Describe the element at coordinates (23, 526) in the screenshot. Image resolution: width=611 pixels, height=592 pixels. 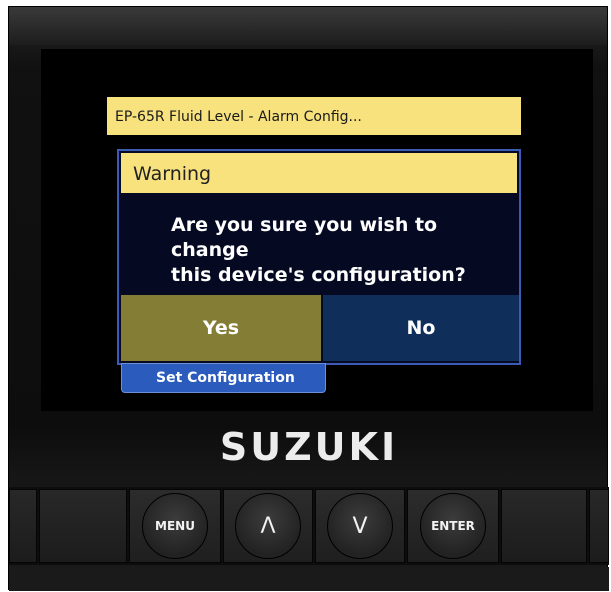
I see `keypad-spacer-left` at that location.